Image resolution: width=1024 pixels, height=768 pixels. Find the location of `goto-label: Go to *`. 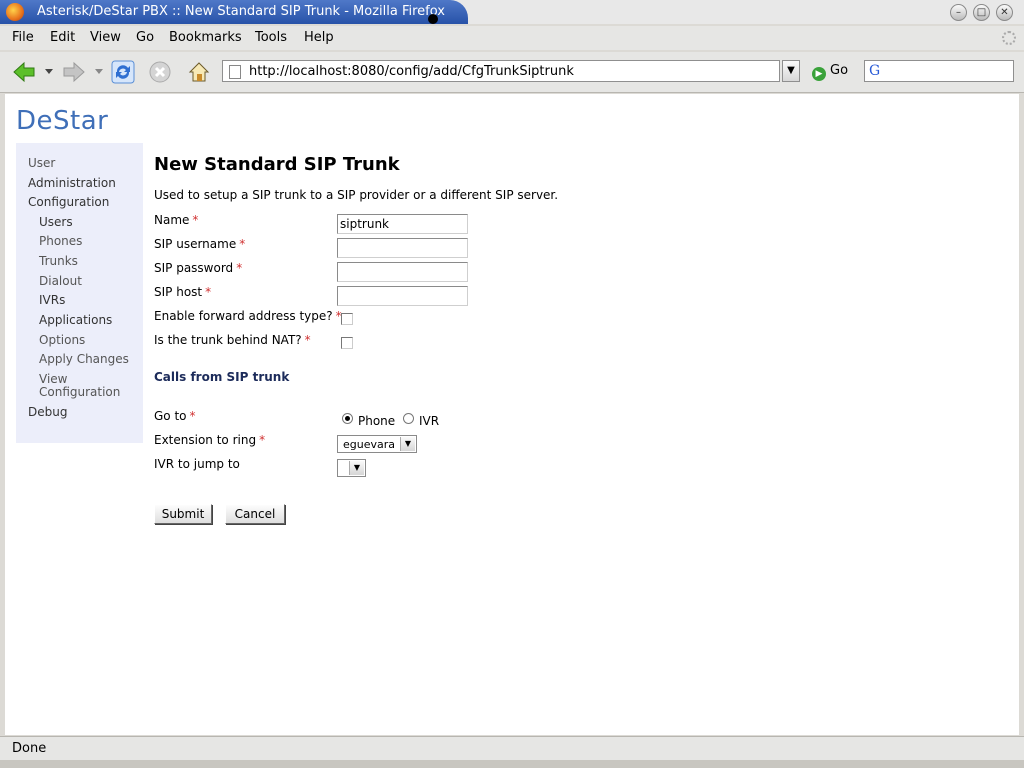

goto-label: Go to * is located at coordinates (175, 416).